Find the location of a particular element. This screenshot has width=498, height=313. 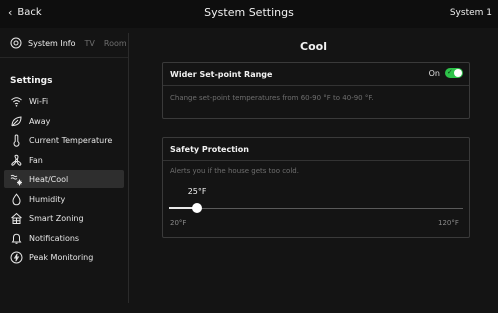

sidebar-item-label: Peak Monitoring is located at coordinates (61, 257).